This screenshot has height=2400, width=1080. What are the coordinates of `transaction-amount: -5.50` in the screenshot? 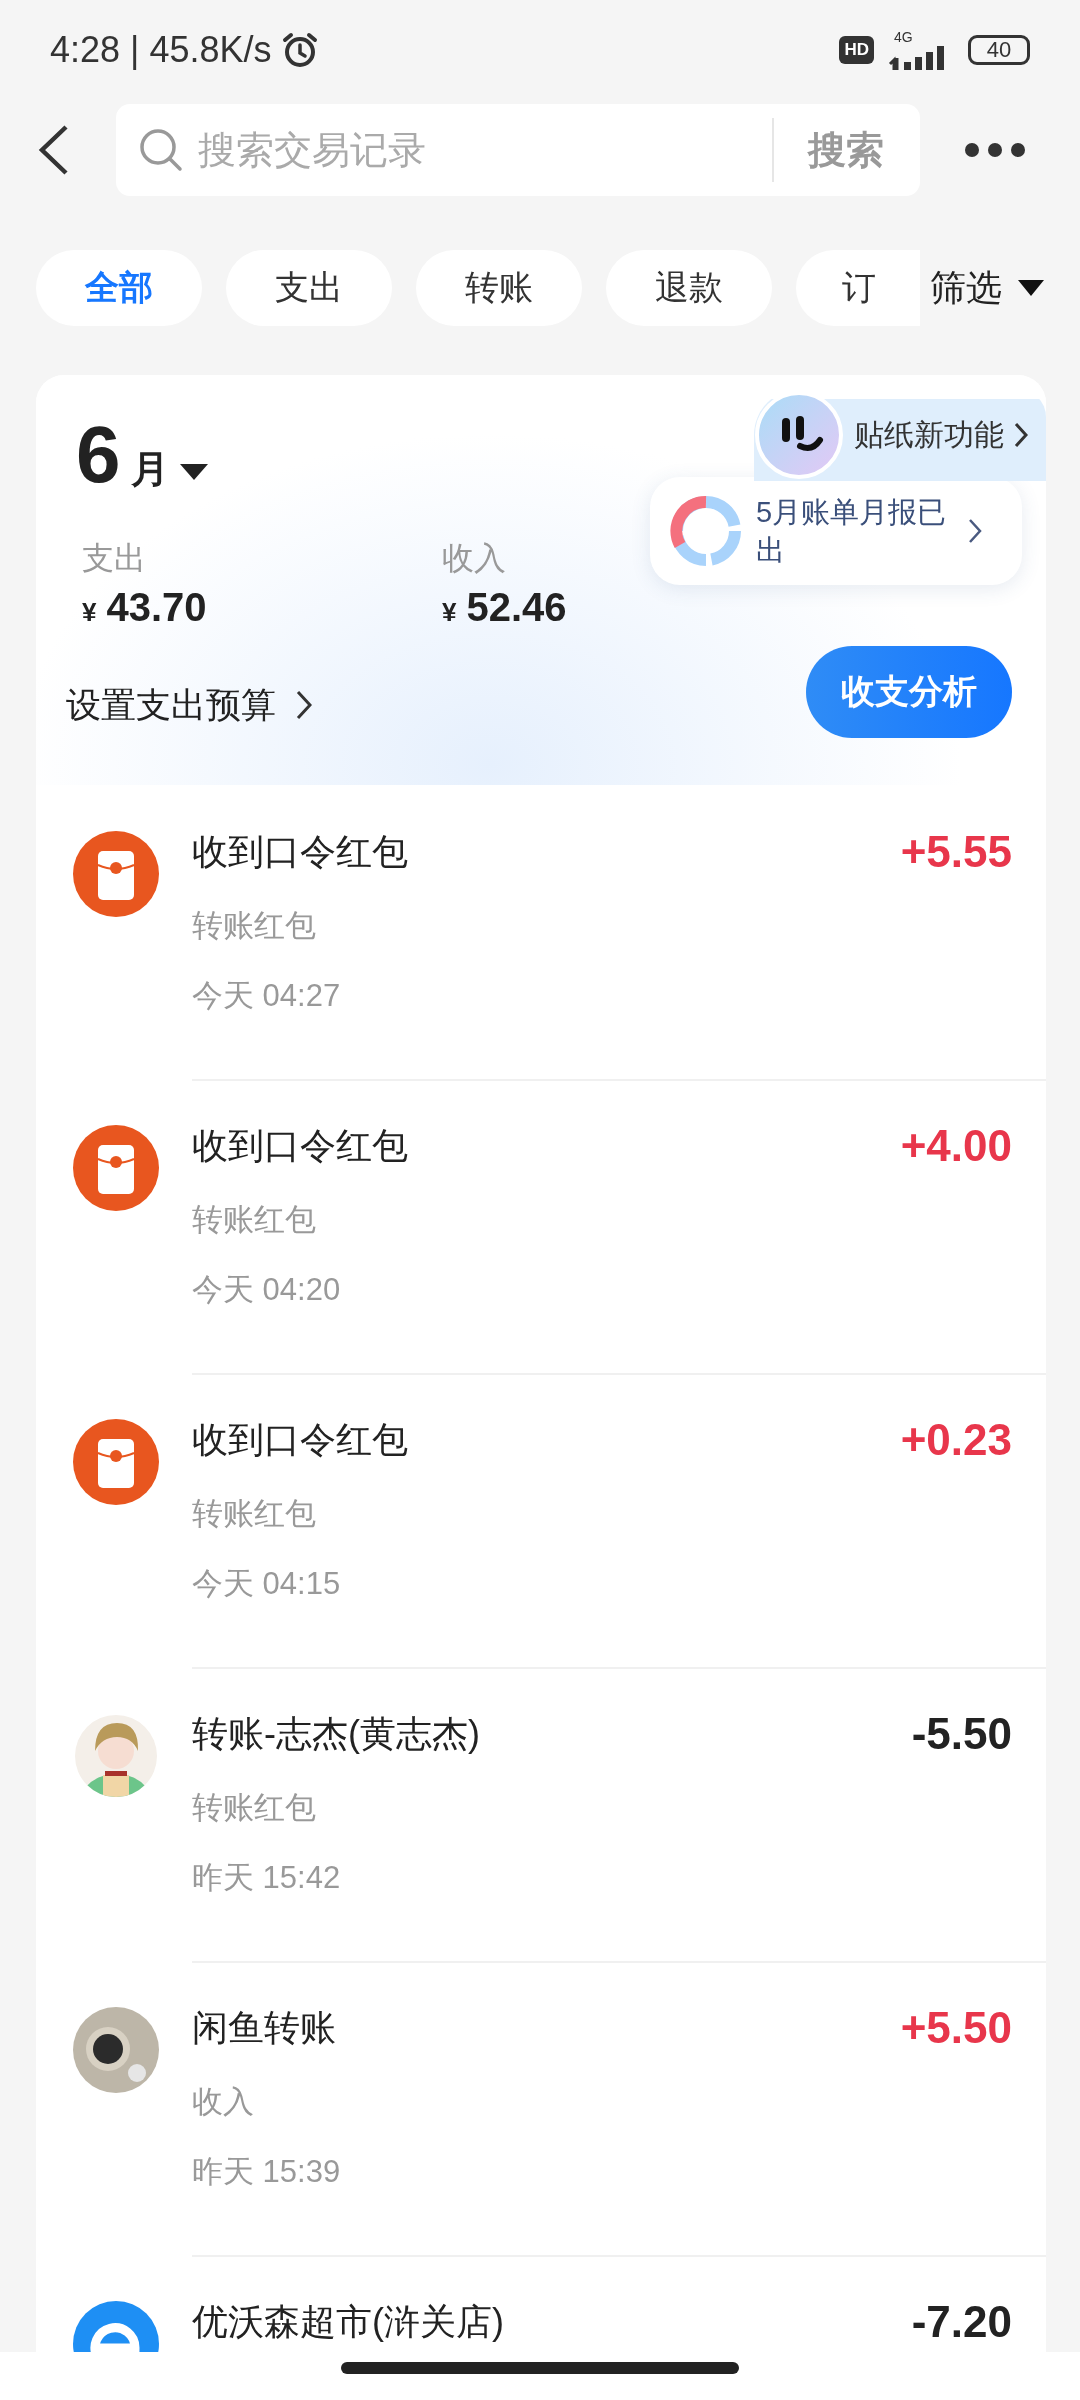 It's located at (961, 1734).